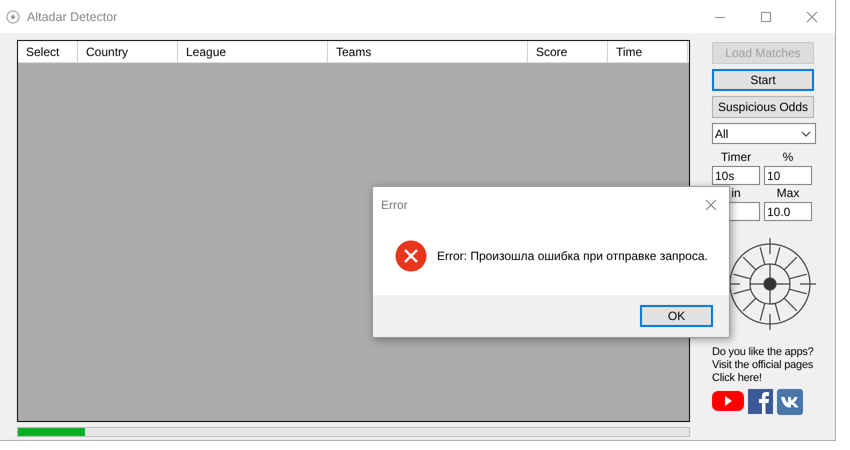 This screenshot has height=450, width=850. I want to click on promo-link: Click here!, so click(737, 378).